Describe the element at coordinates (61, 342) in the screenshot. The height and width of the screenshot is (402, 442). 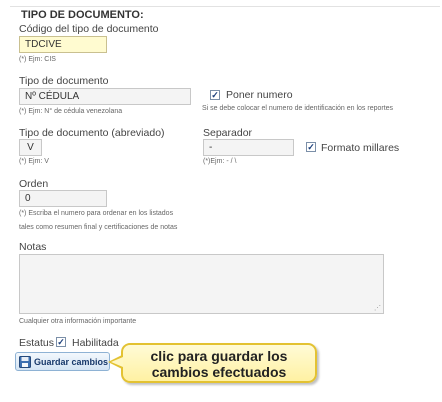
I see `habilitada-checkbox: ✓` at that location.